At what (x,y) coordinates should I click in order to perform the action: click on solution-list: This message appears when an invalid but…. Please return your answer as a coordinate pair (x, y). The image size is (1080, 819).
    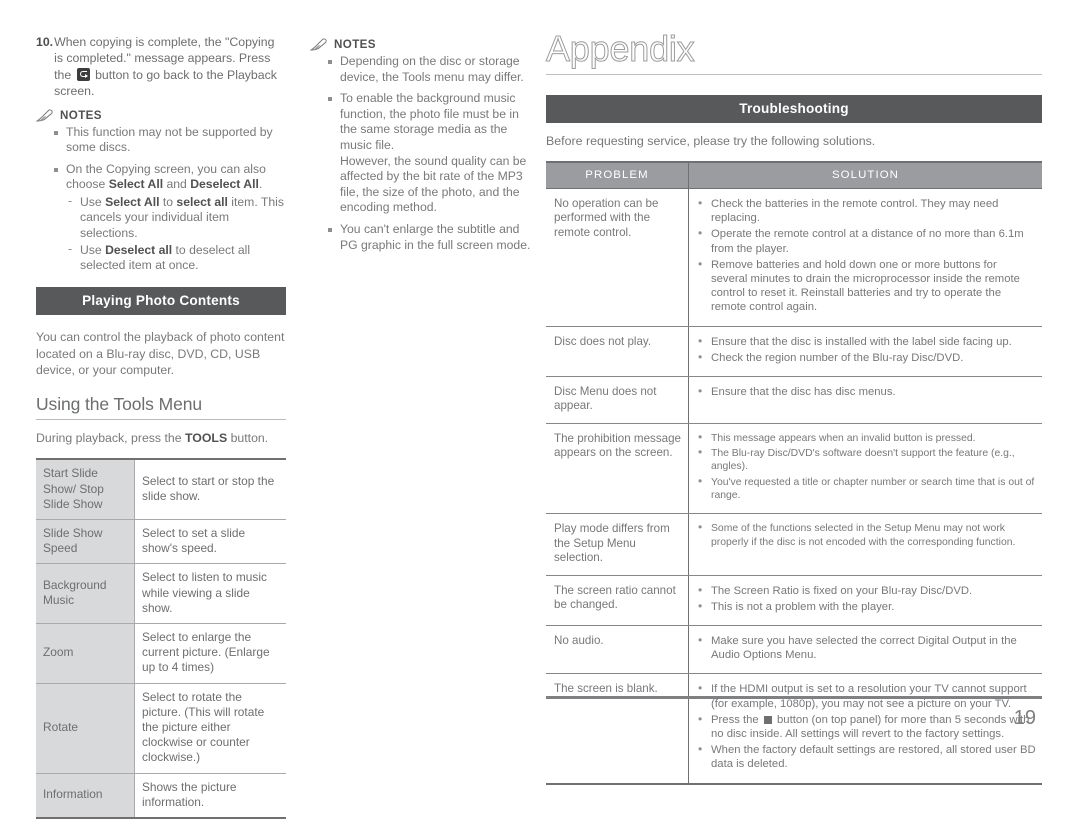
    Looking at the image, I should click on (866, 467).